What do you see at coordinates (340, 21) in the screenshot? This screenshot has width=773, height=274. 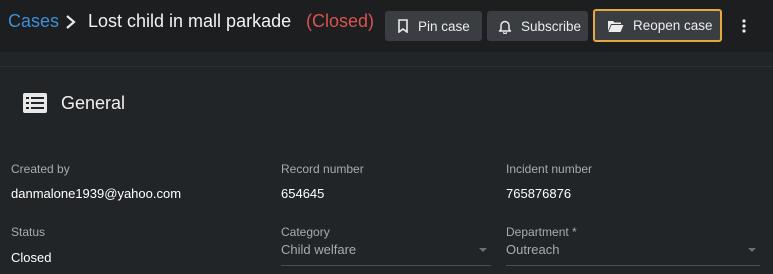 I see `status-badge: (Closed)` at bounding box center [340, 21].